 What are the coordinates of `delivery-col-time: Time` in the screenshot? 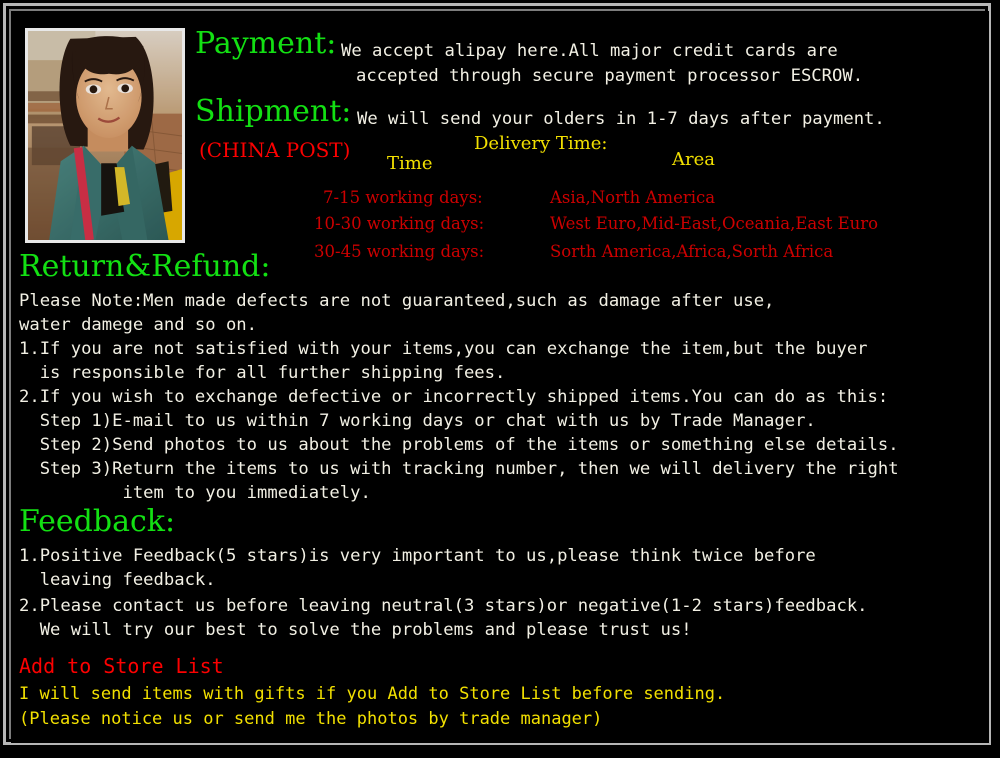 It's located at (410, 163).